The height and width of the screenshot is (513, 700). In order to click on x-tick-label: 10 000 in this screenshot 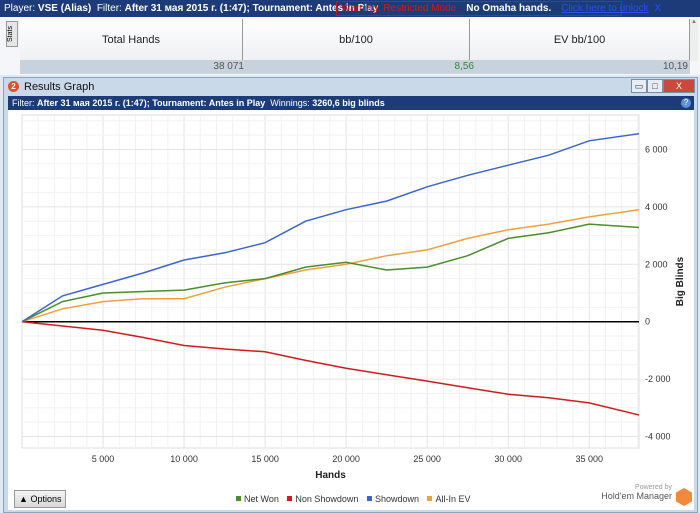, I will do `click(184, 459)`.